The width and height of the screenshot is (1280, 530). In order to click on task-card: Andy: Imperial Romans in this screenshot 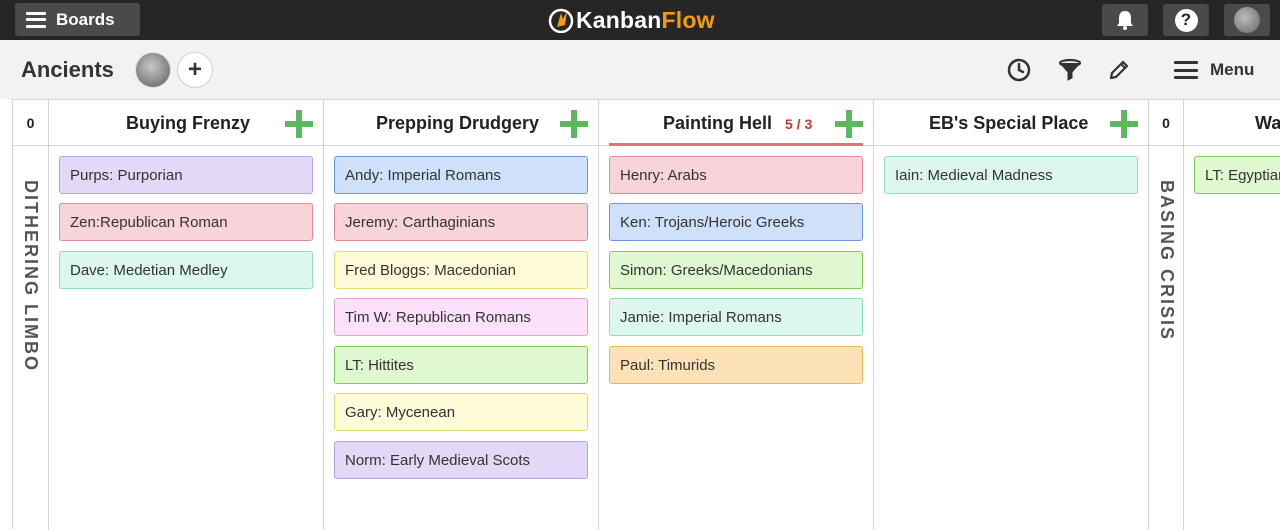, I will do `click(461, 175)`.